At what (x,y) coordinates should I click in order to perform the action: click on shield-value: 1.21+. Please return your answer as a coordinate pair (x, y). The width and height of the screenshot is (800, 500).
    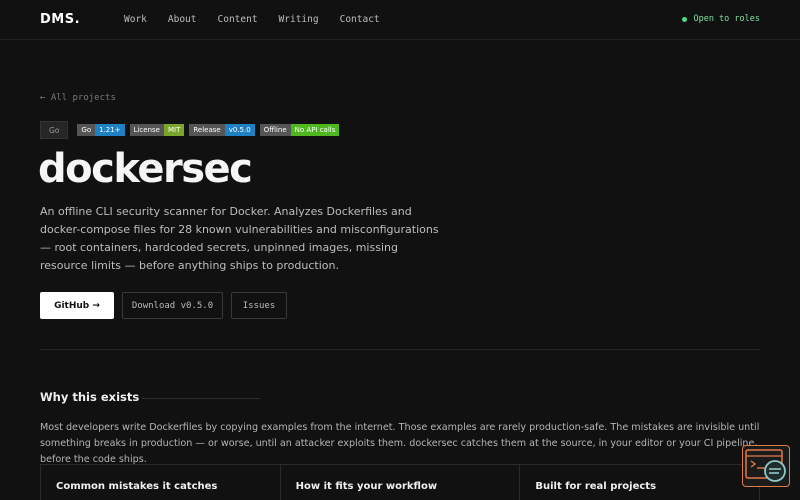
    Looking at the image, I should click on (110, 130).